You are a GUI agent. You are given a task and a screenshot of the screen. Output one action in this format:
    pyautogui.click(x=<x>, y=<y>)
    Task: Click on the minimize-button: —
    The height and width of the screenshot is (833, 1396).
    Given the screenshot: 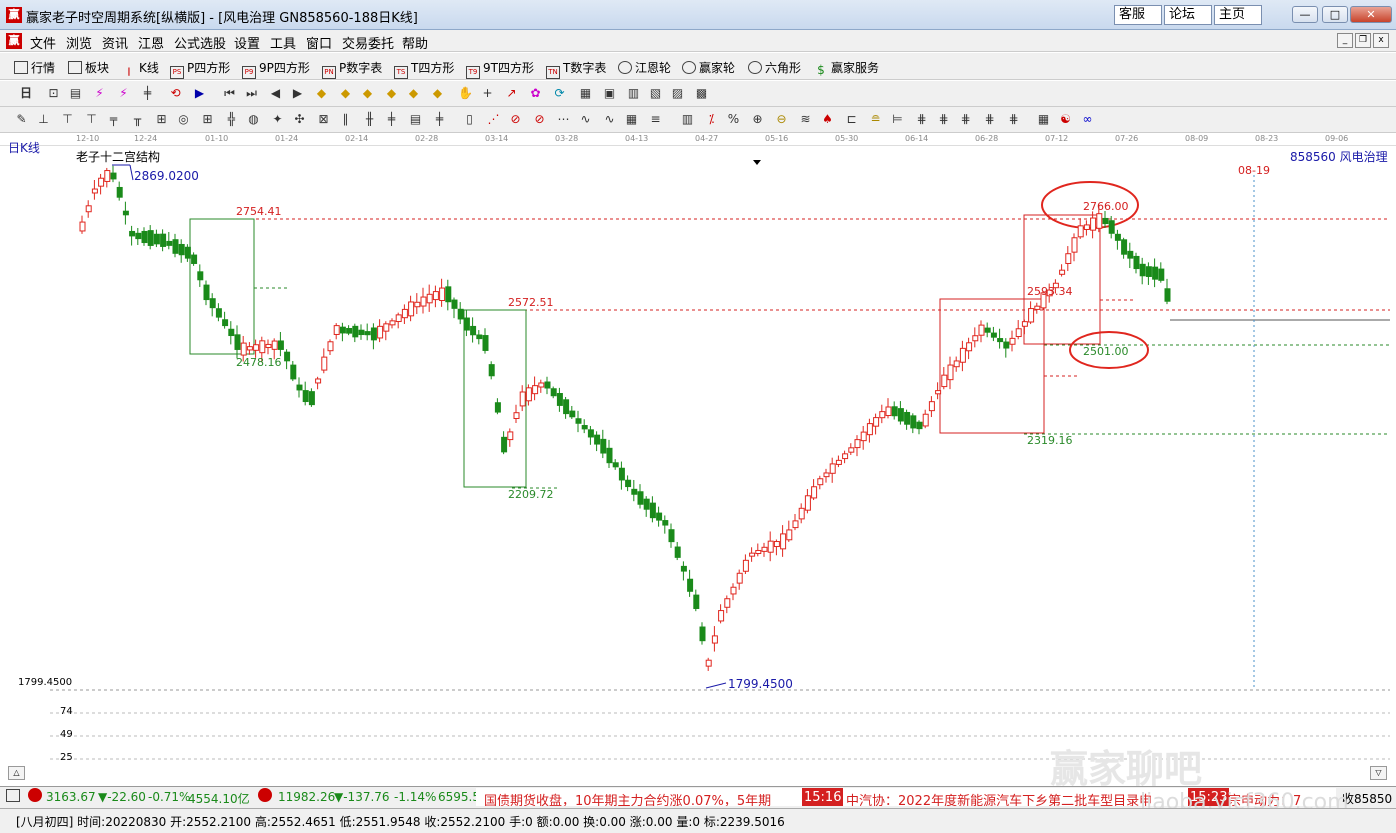 What is the action you would take?
    pyautogui.click(x=1305, y=14)
    